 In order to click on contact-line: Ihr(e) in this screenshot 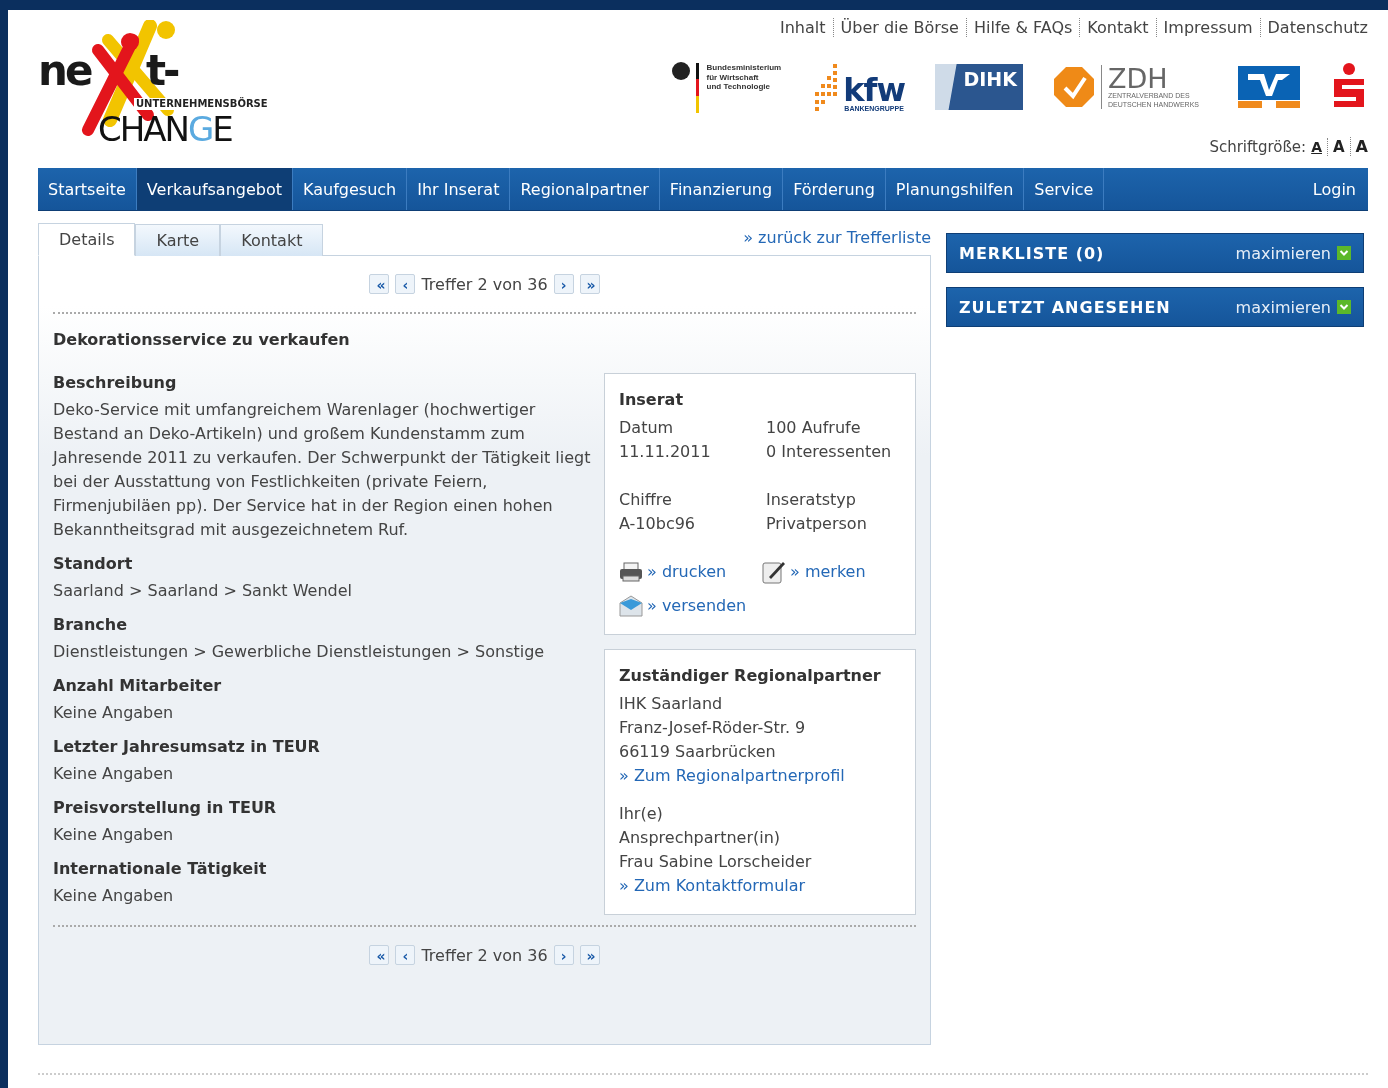, I will do `click(641, 814)`.